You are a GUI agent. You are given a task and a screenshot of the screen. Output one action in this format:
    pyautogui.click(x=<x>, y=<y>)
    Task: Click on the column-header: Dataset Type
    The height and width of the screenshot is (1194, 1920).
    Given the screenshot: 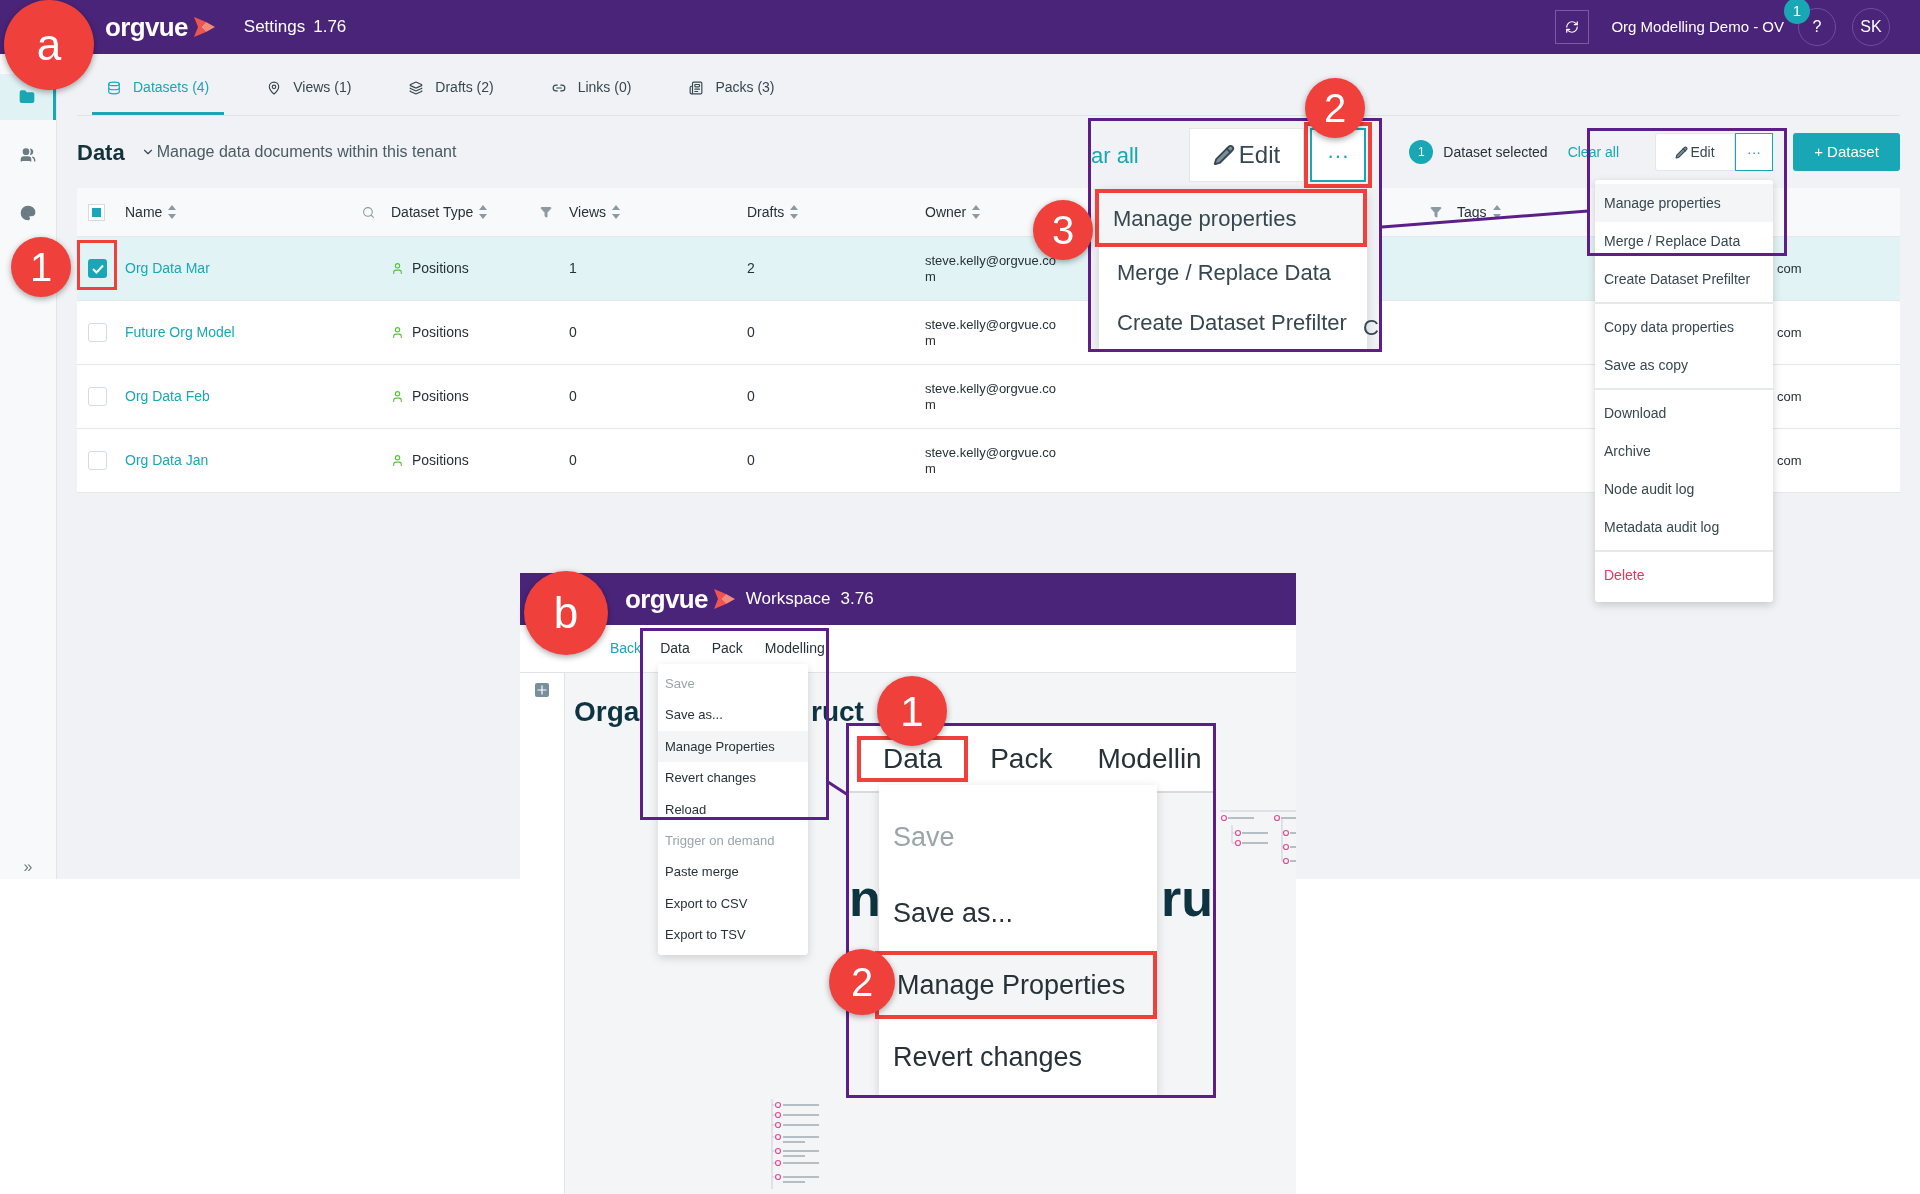 What is the action you would take?
    pyautogui.click(x=432, y=212)
    